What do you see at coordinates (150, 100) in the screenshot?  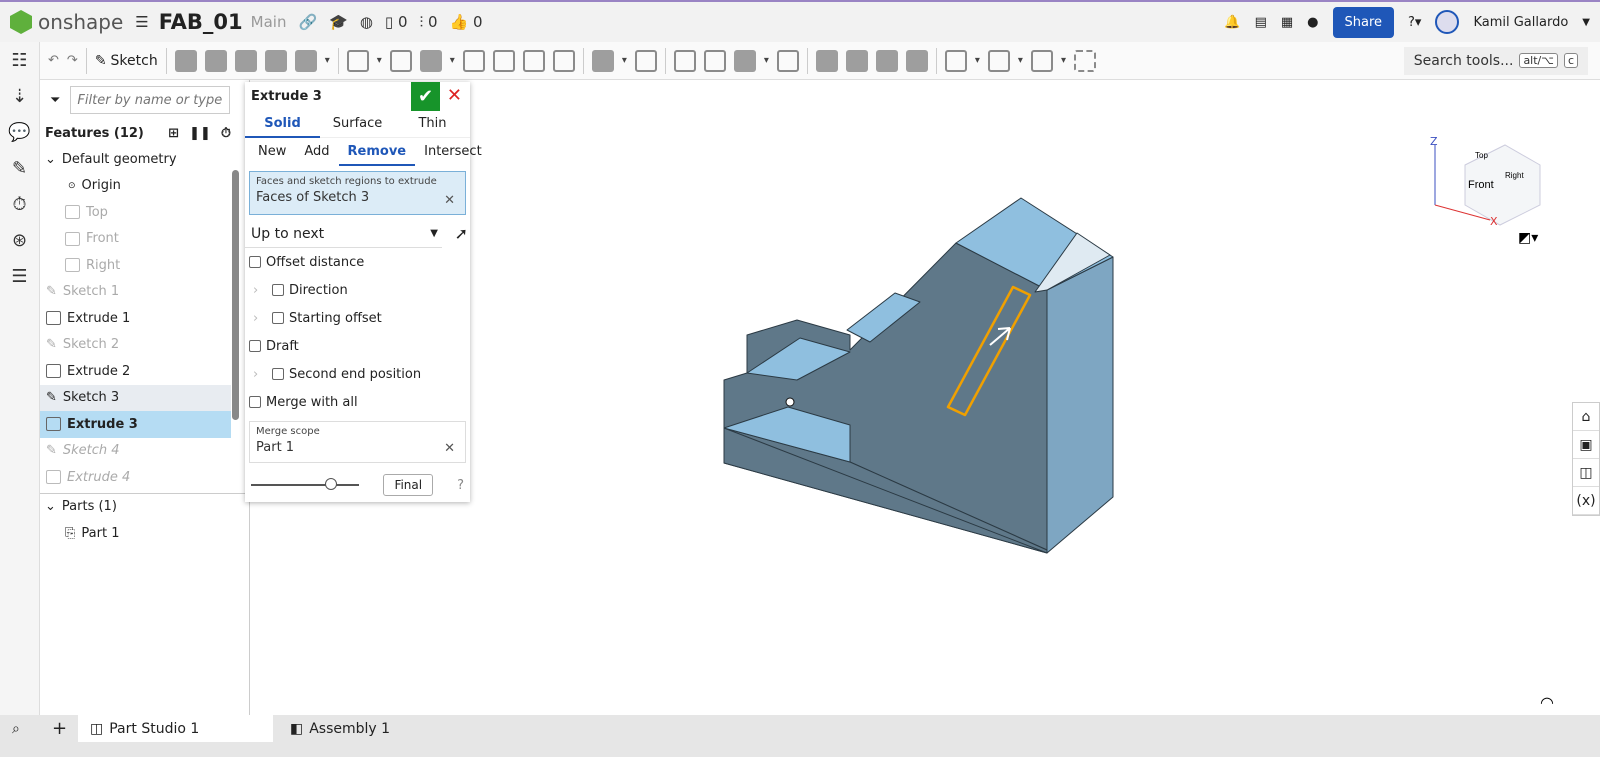 I see `filter-input` at bounding box center [150, 100].